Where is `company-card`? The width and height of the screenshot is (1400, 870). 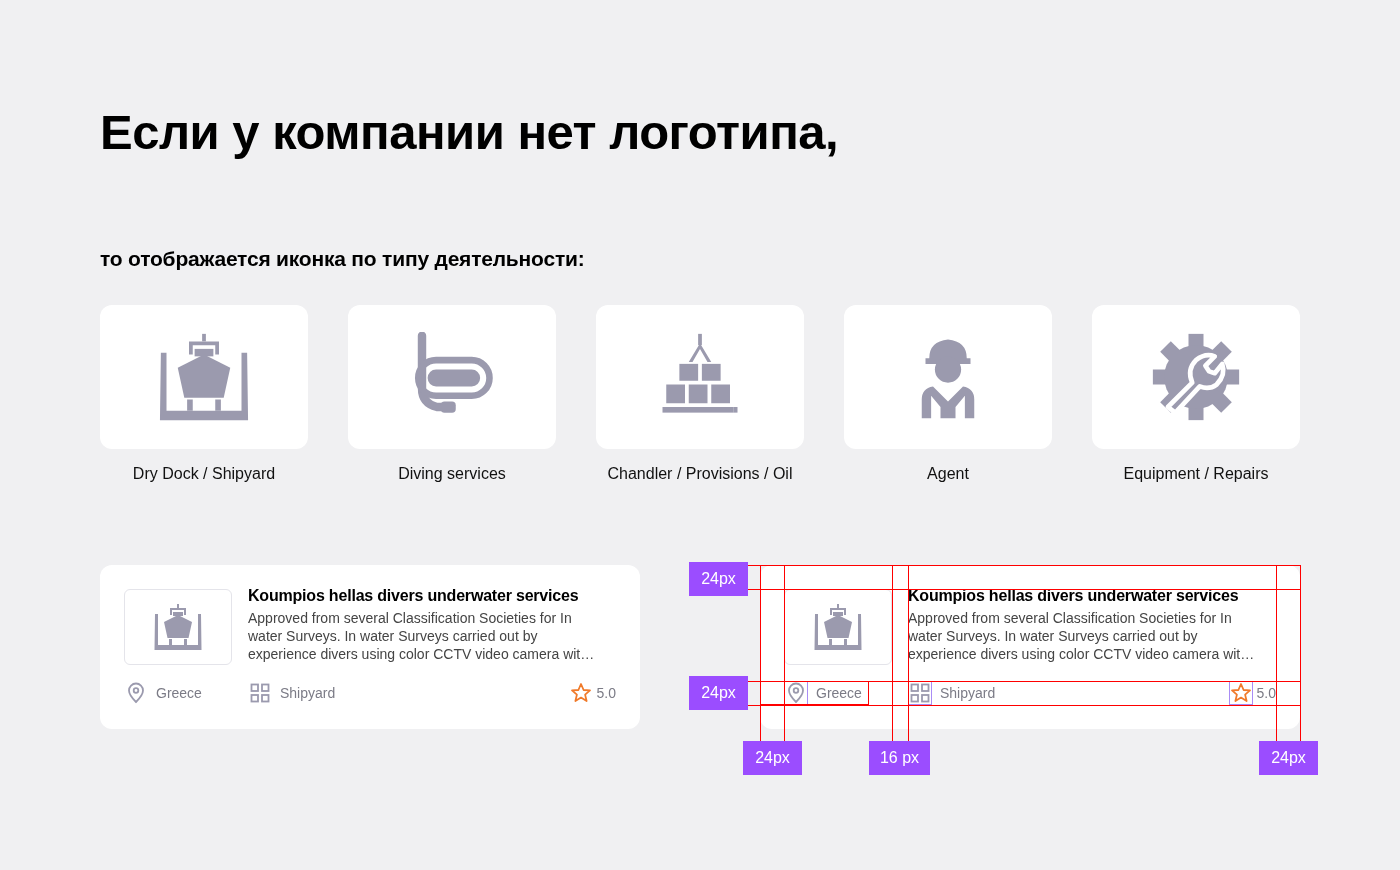
company-card is located at coordinates (370, 647).